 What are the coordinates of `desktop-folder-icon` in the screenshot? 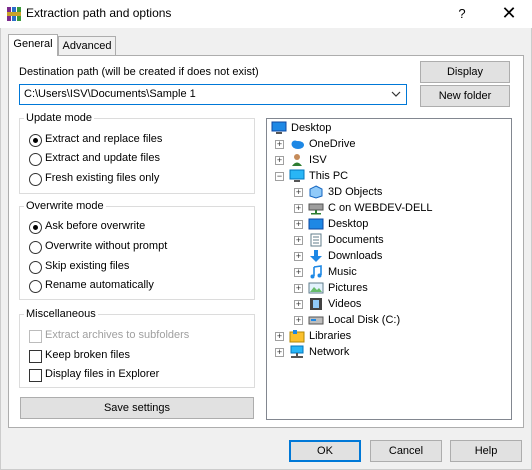 It's located at (316, 224).